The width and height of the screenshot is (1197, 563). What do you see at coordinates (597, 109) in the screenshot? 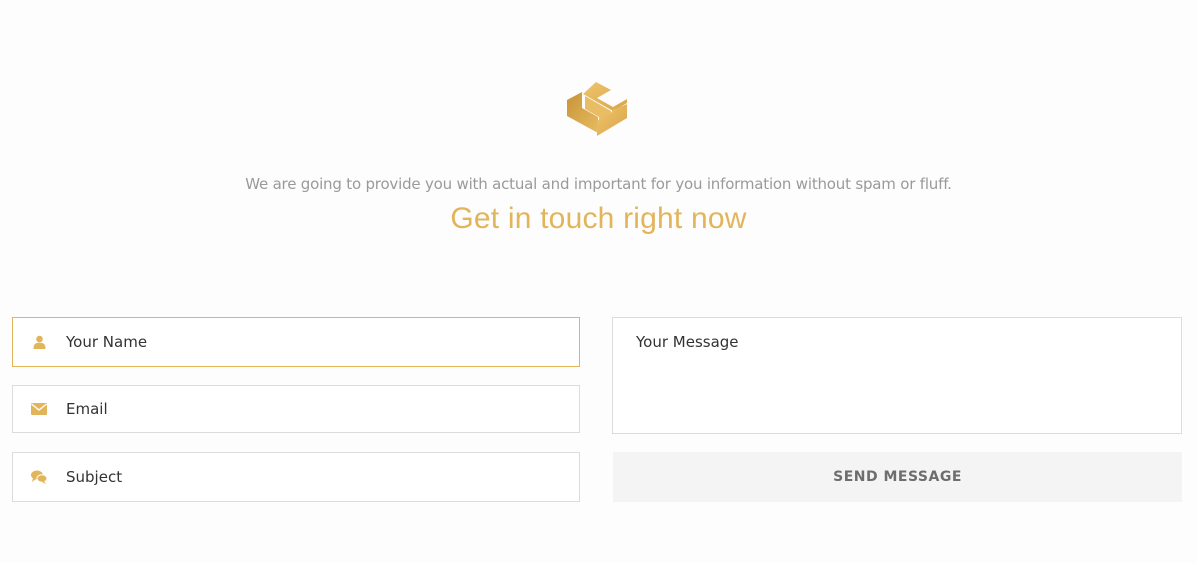
I see `brand-logo-icon` at bounding box center [597, 109].